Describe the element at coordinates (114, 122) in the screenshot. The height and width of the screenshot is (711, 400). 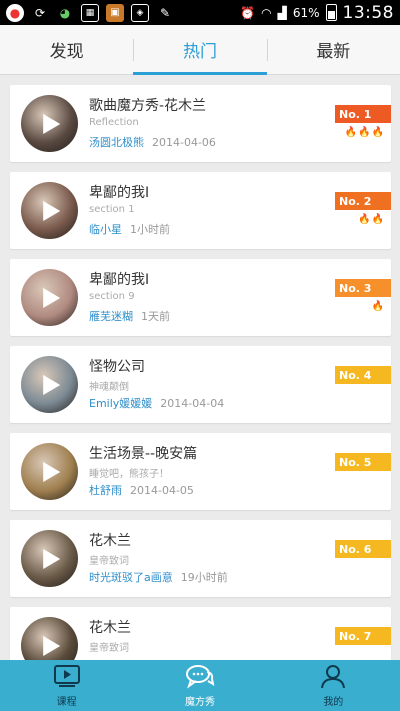
I see `item-subtitle: Reflection` at that location.